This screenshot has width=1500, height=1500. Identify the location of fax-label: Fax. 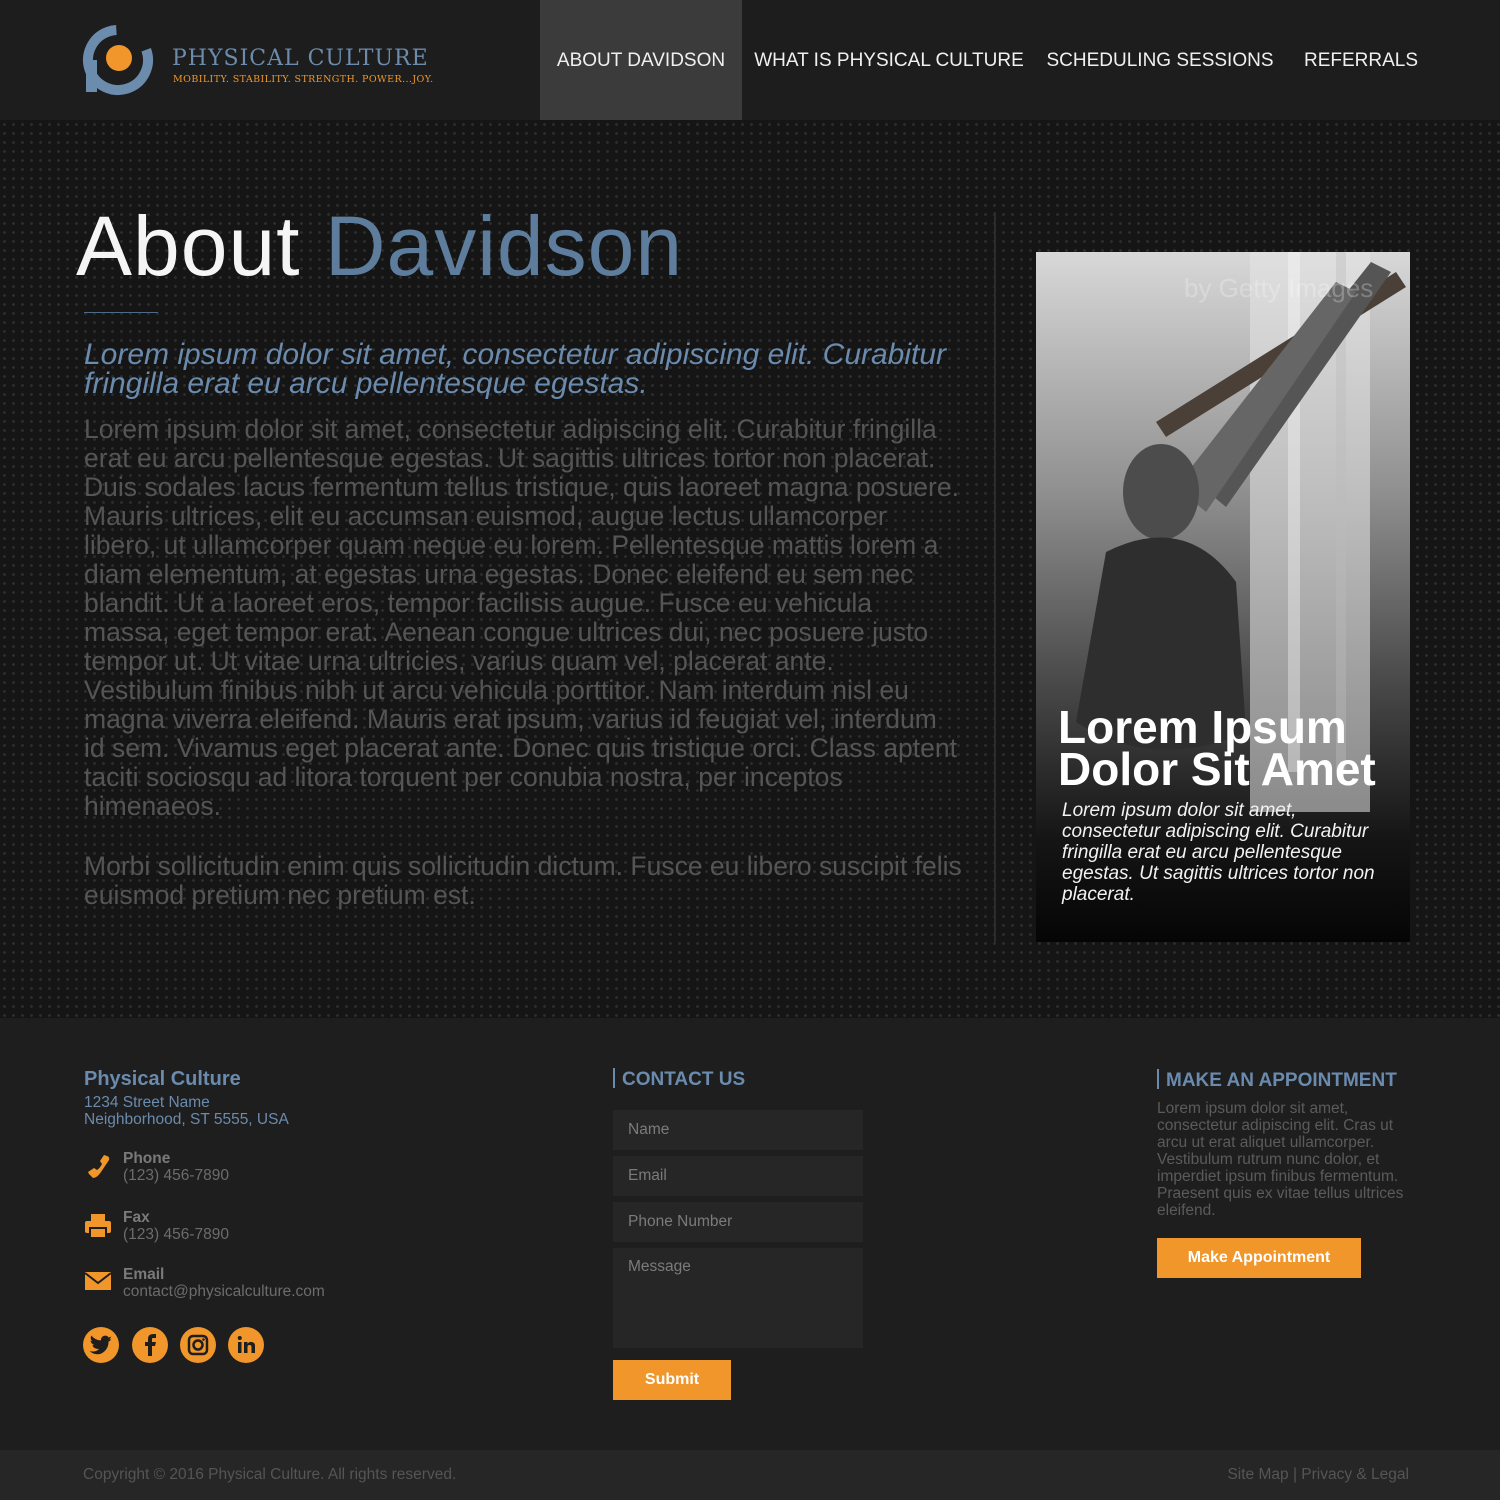
(136, 1217).